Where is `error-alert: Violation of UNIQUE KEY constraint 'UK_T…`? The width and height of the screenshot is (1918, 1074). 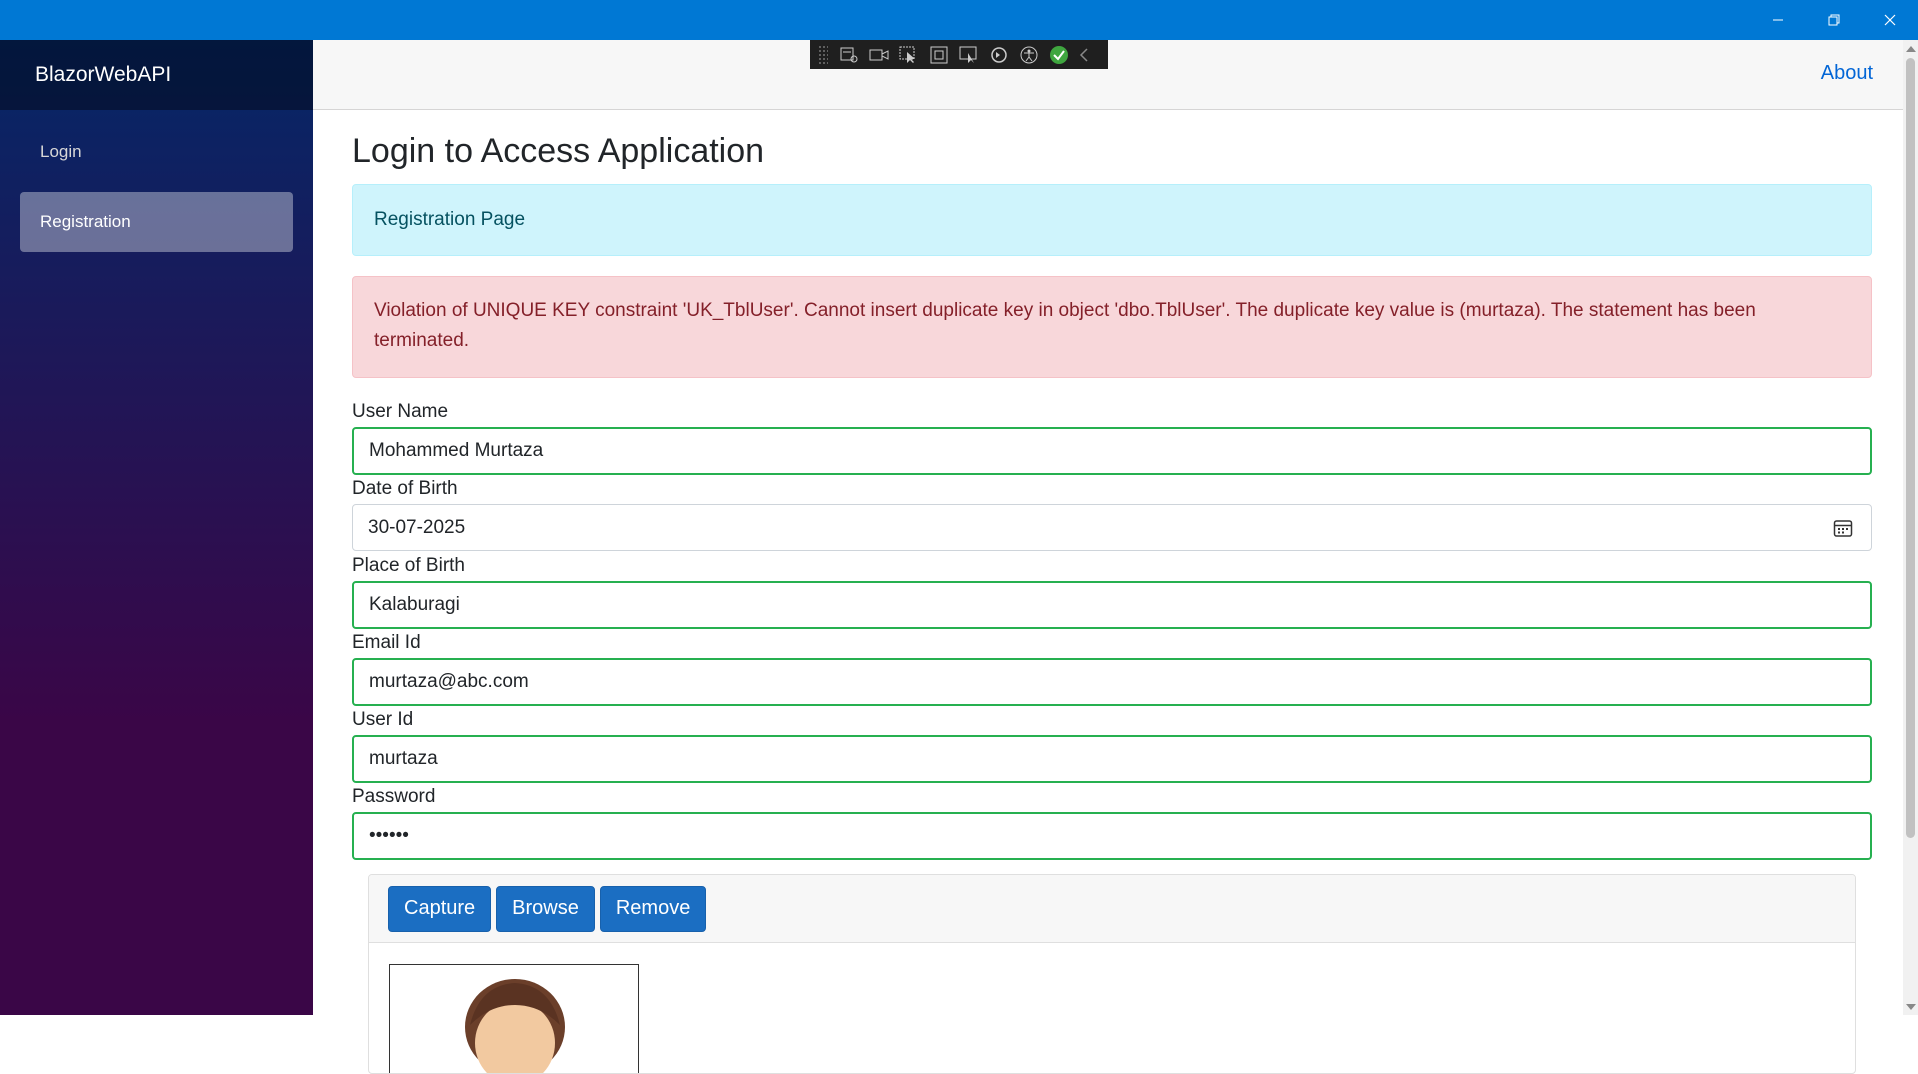
error-alert: Violation of UNIQUE KEY constraint 'UK_T… is located at coordinates (1112, 327).